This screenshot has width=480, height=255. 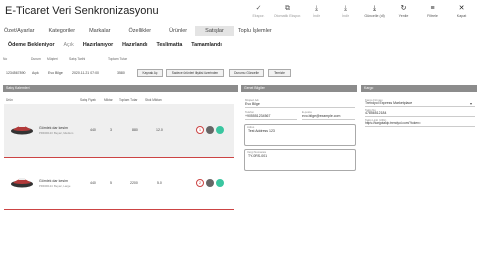 What do you see at coordinates (52, 59) in the screenshot?
I see `header-customer: Müşteri` at bounding box center [52, 59].